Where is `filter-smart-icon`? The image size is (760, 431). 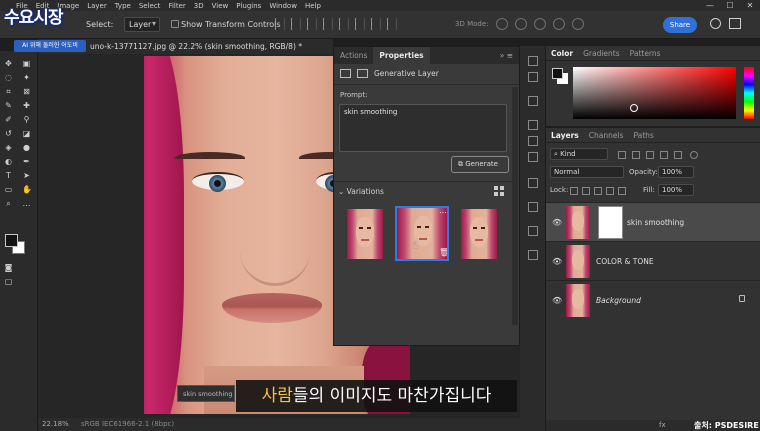 filter-smart-icon is located at coordinates (678, 155).